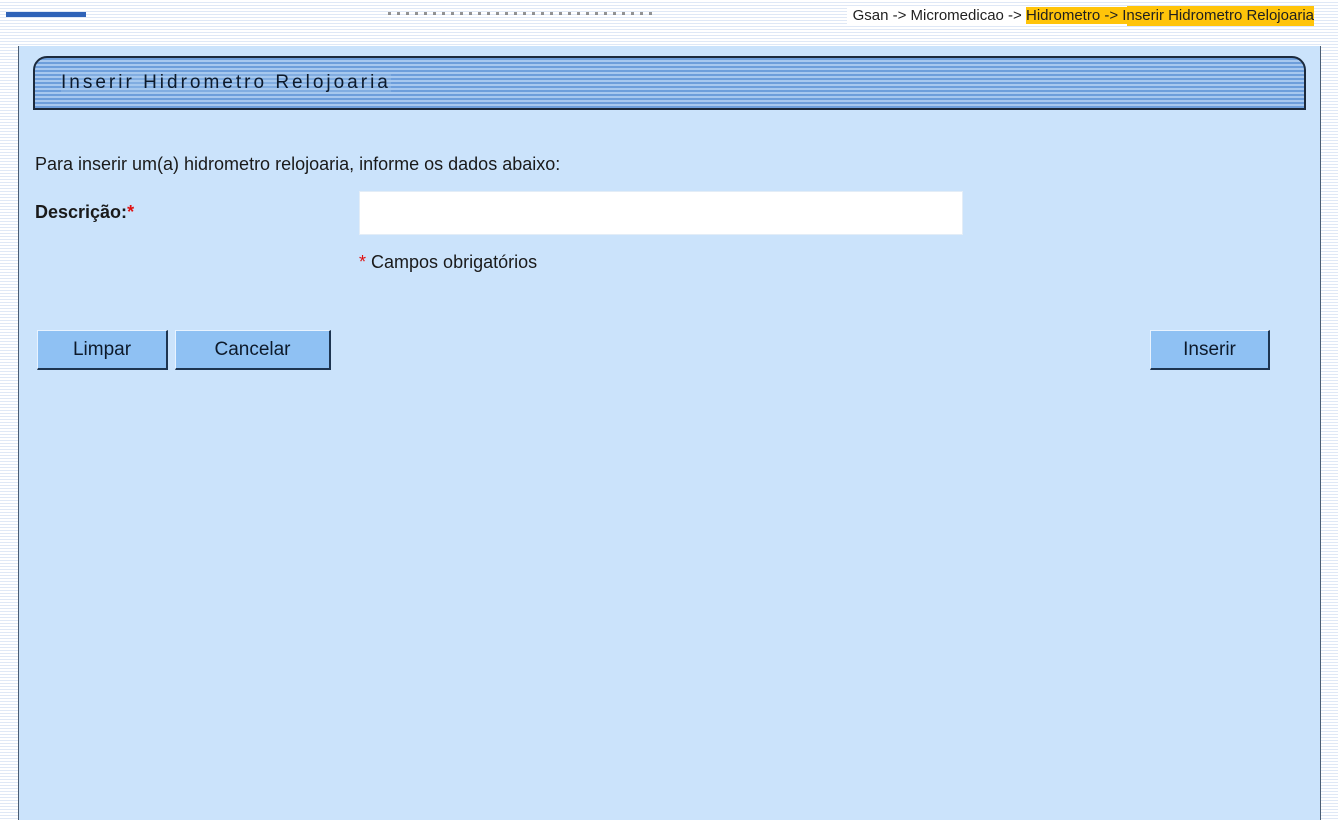  I want to click on descricao-label: Descrição:*, so click(84, 212).